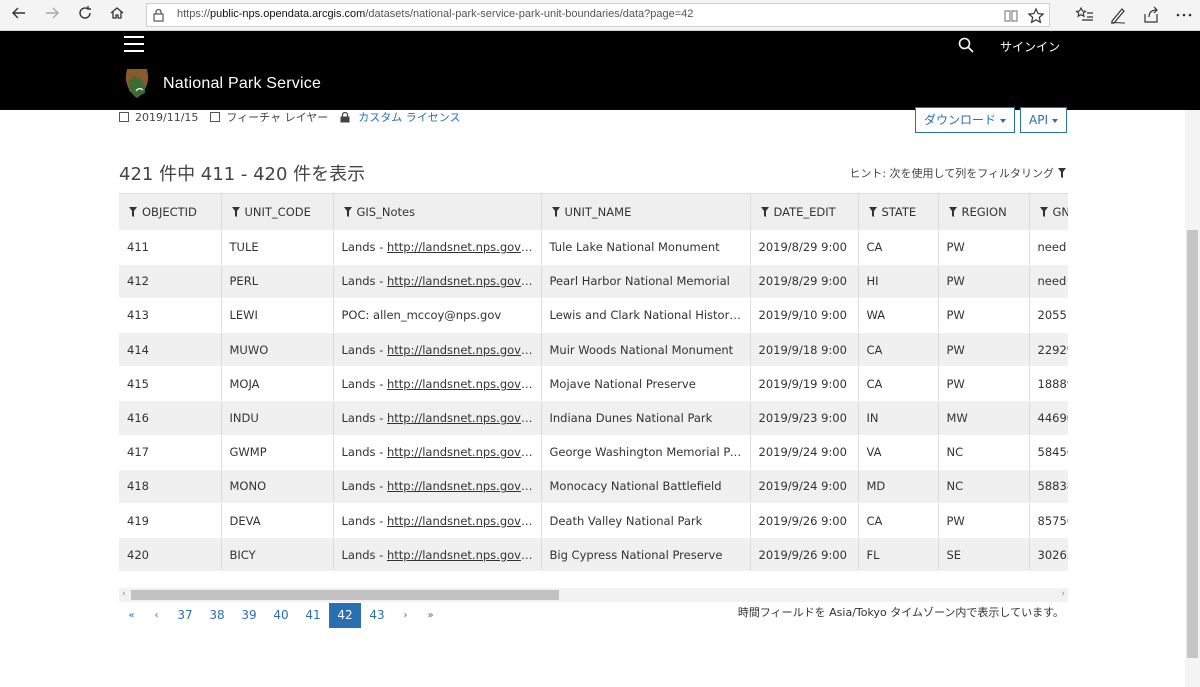 This screenshot has width=1200, height=687. I want to click on table-cell-code: MOJA, so click(277, 384).